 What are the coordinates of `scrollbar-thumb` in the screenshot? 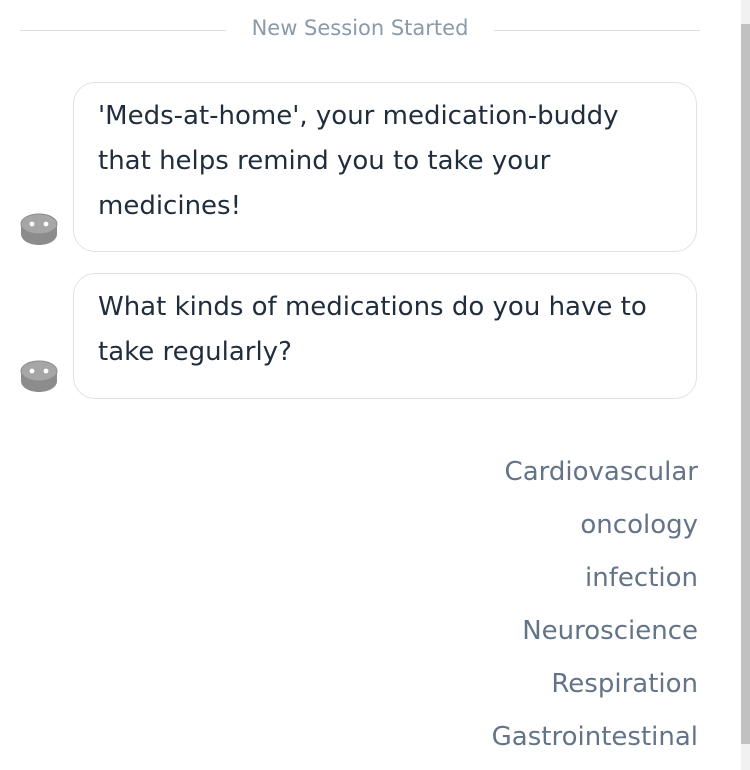 It's located at (745, 384).